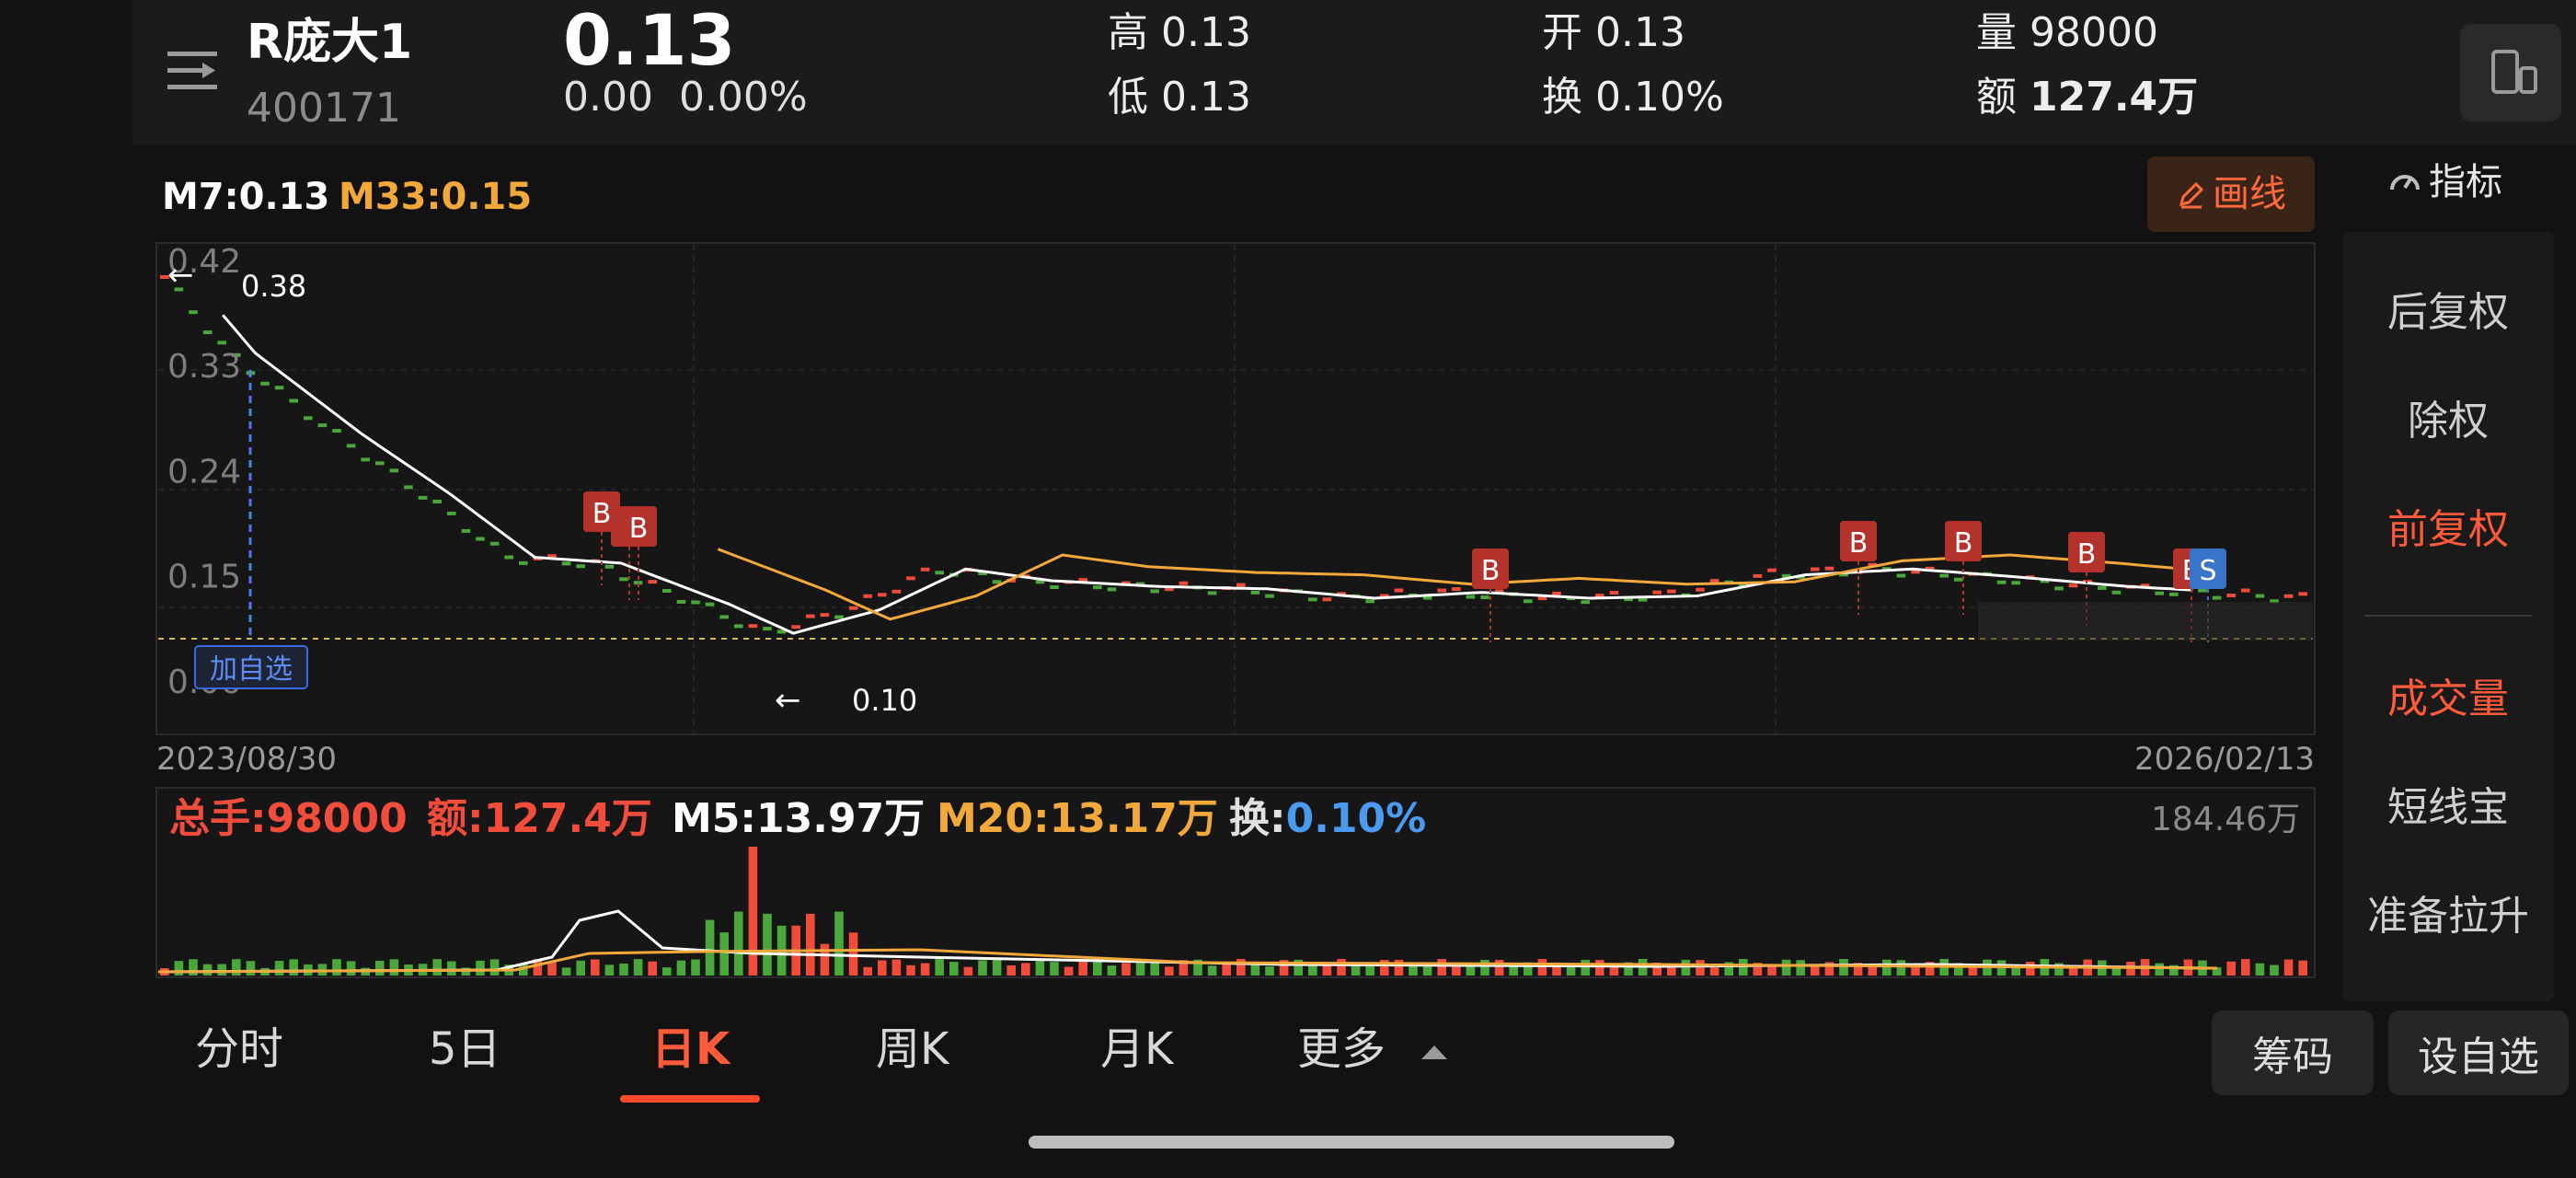 This screenshot has height=1178, width=2576. What do you see at coordinates (1257, 819) in the screenshot?
I see `vol-turnover-label: 换:` at bounding box center [1257, 819].